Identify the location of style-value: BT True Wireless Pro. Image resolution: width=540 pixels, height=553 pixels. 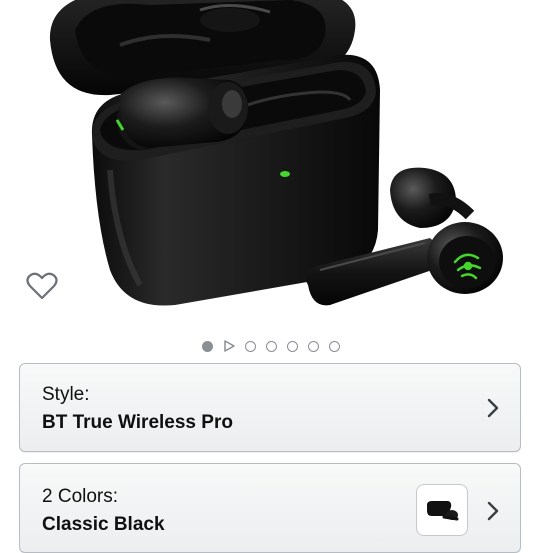
(137, 422).